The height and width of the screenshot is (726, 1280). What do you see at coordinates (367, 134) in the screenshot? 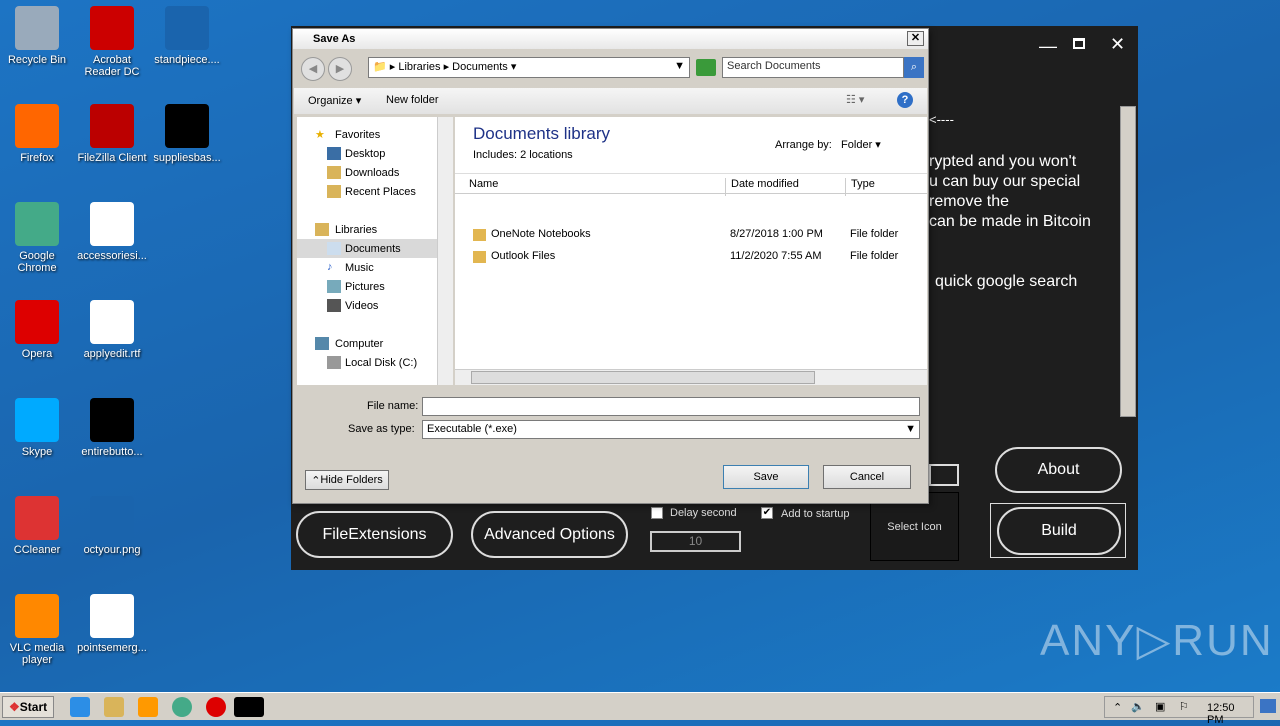
I see `nav-favorites: ★ Favorites` at bounding box center [367, 134].